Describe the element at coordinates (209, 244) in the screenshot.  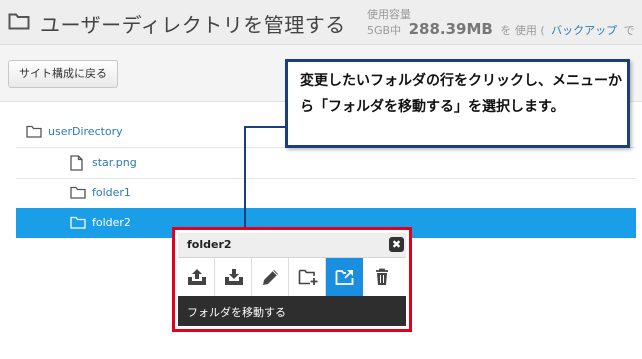
I see `context-menu-title: folder2` at that location.